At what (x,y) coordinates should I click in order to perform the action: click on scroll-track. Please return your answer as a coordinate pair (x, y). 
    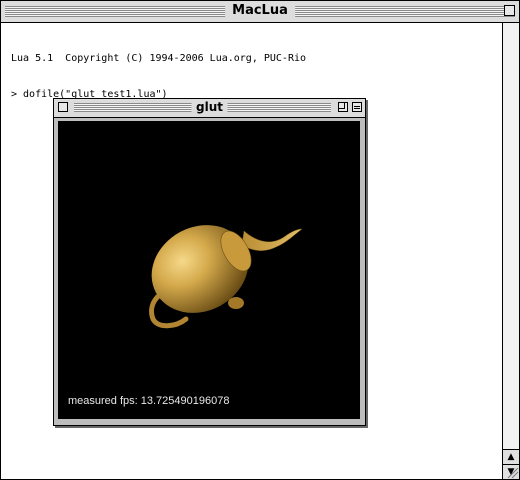
    Looking at the image, I should click on (511, 236).